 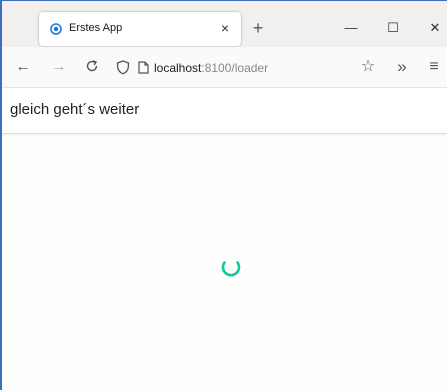 I want to click on url-text: localhost:8100/loader, so click(x=211, y=68).